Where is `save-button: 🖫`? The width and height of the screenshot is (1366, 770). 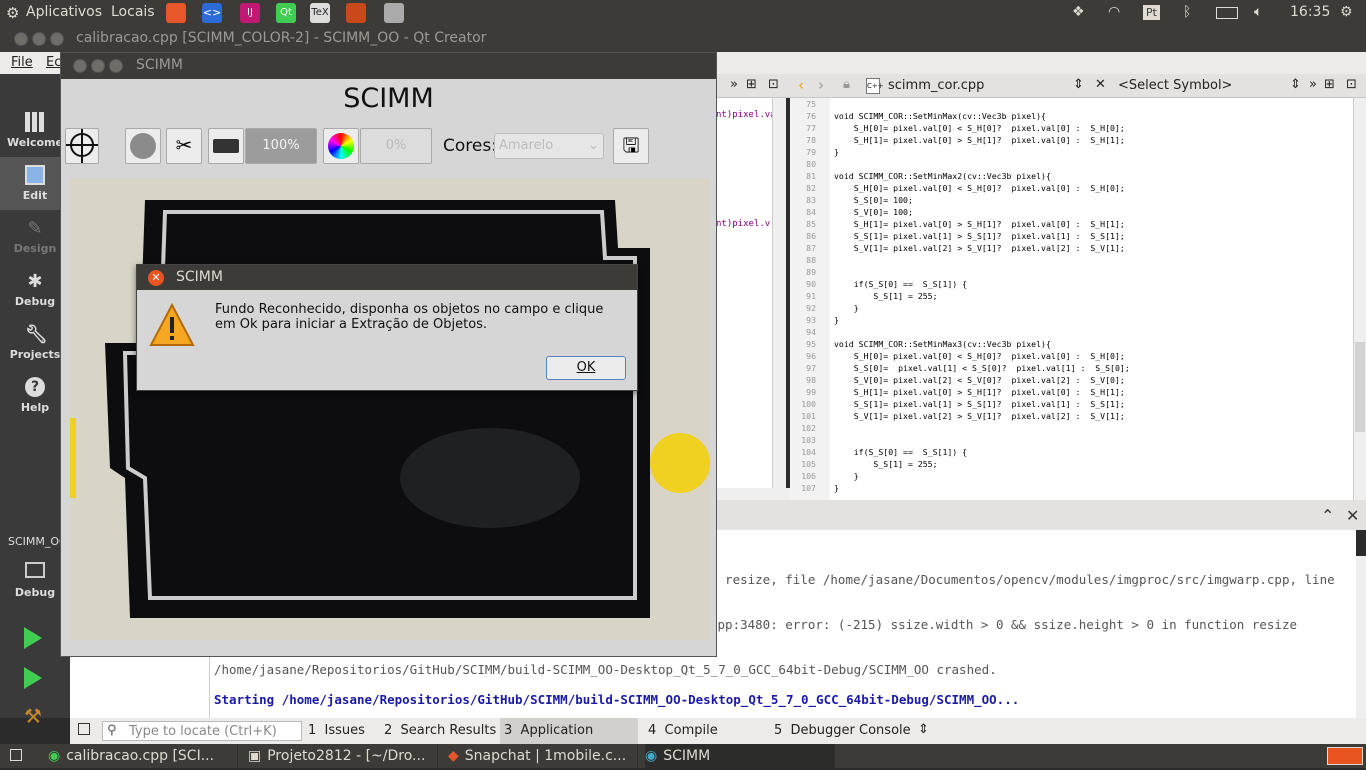
save-button: 🖫 is located at coordinates (631, 146).